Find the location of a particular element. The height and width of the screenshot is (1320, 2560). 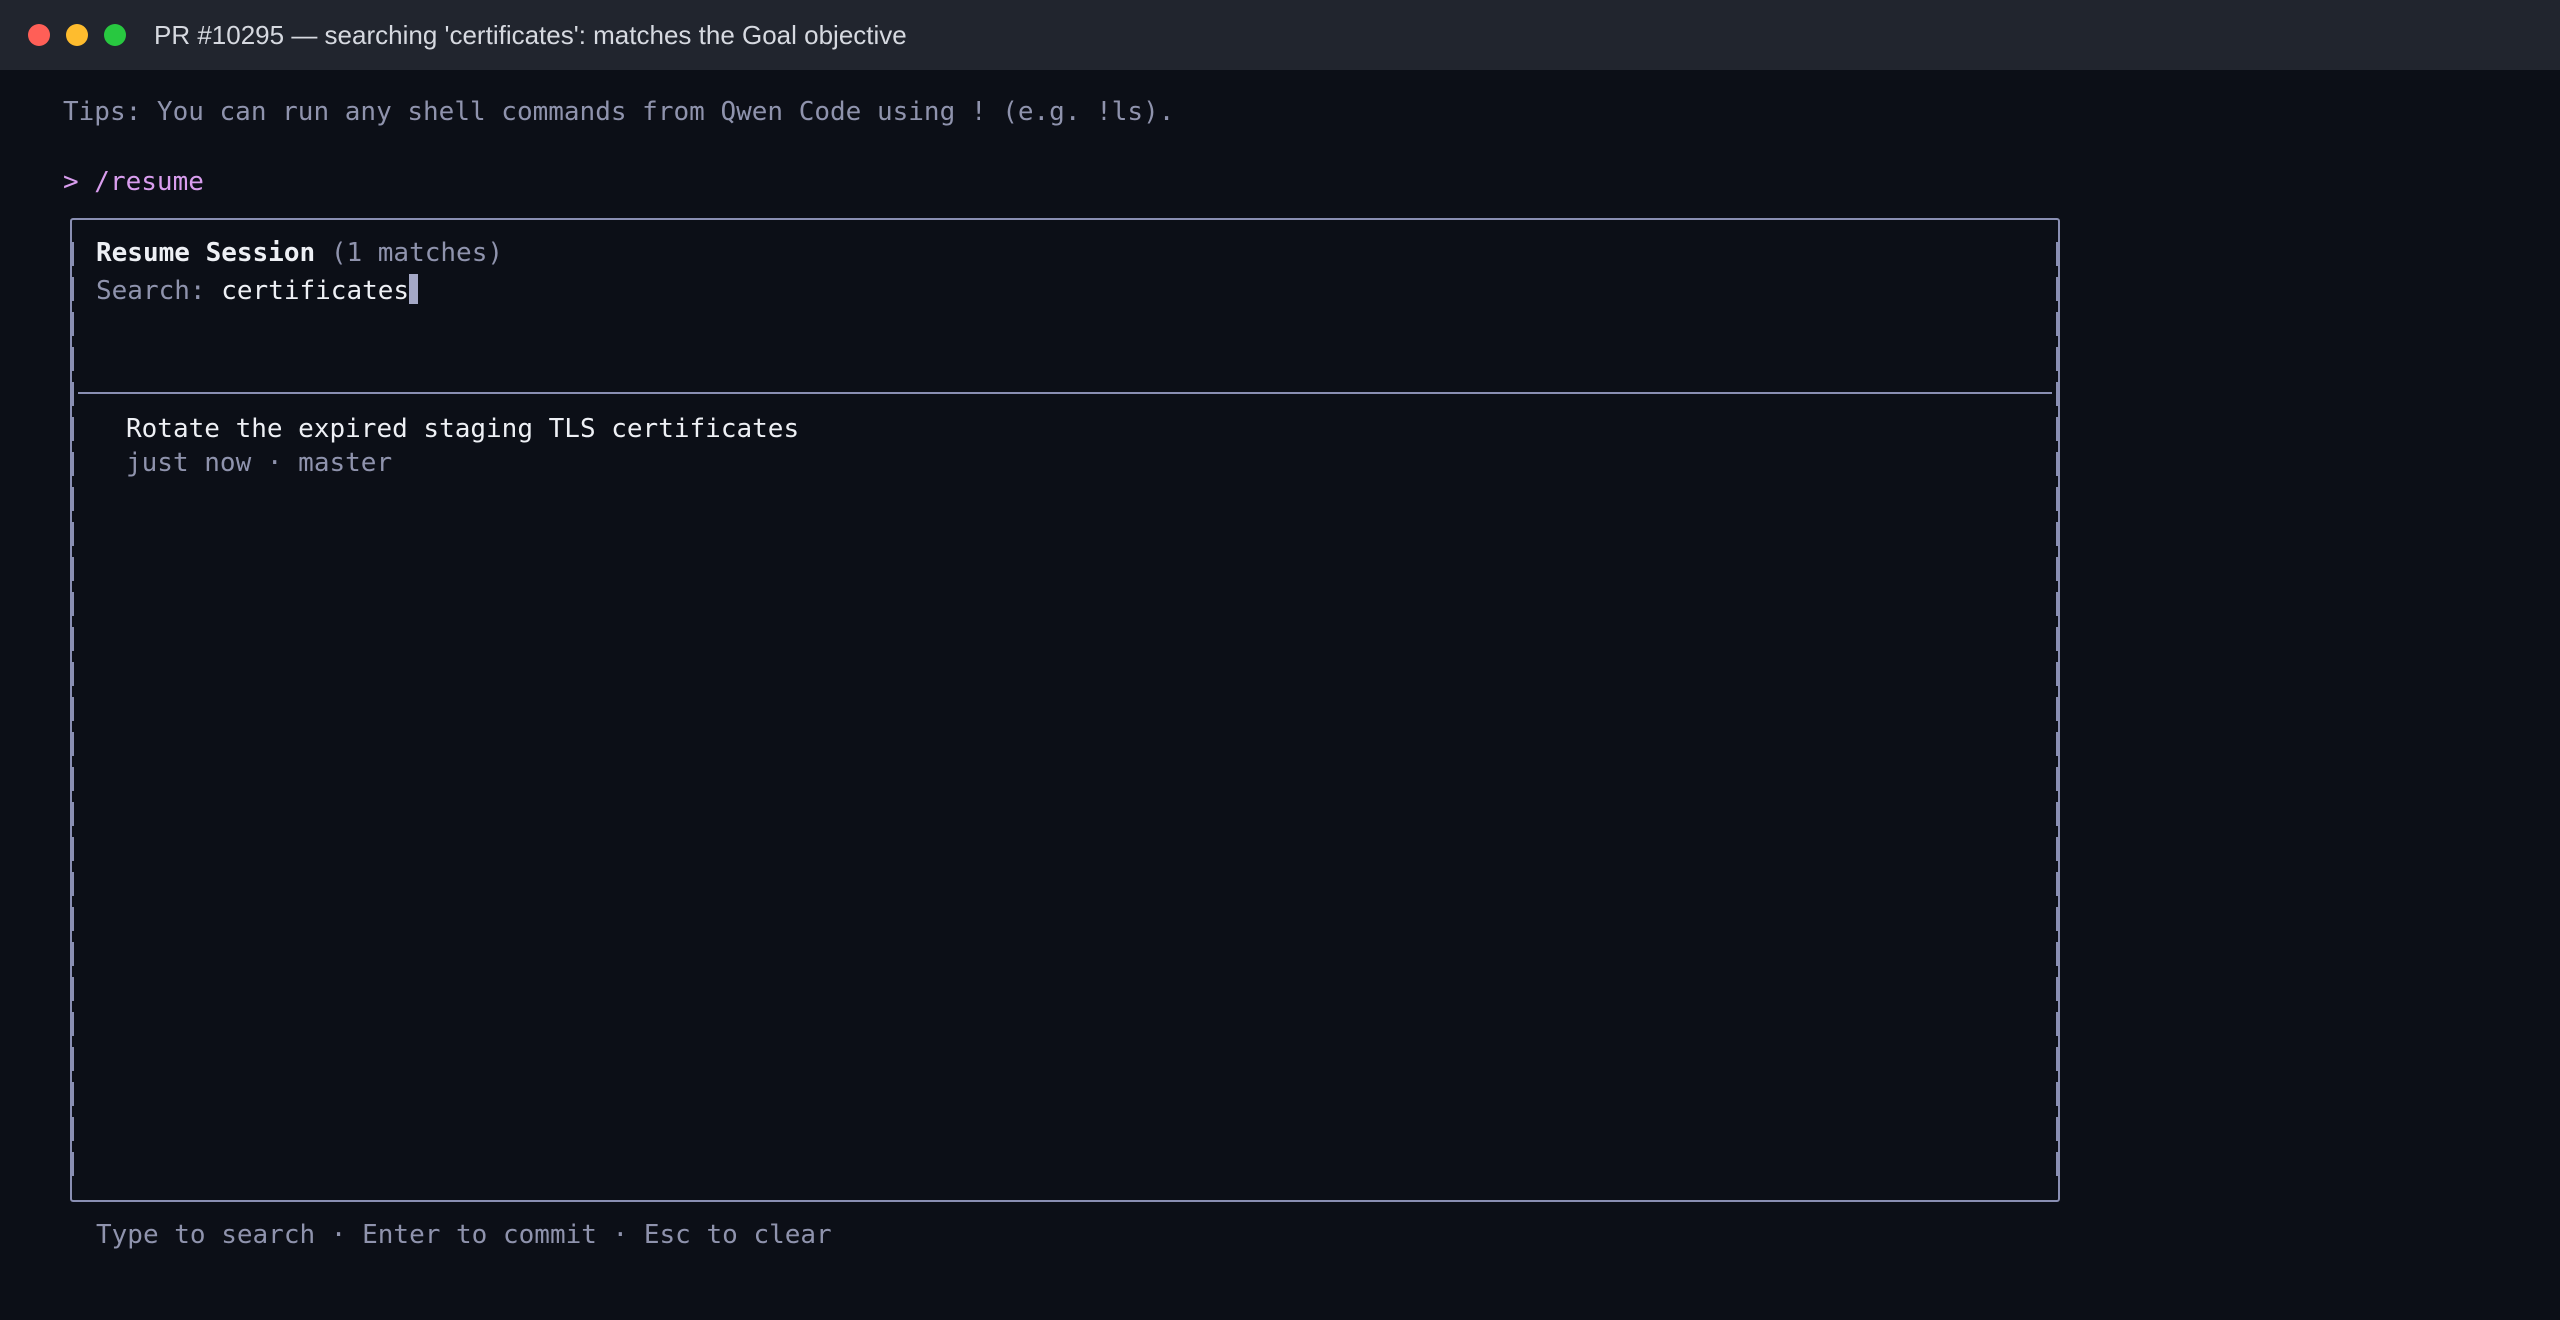

close-window-icon is located at coordinates (39, 35).